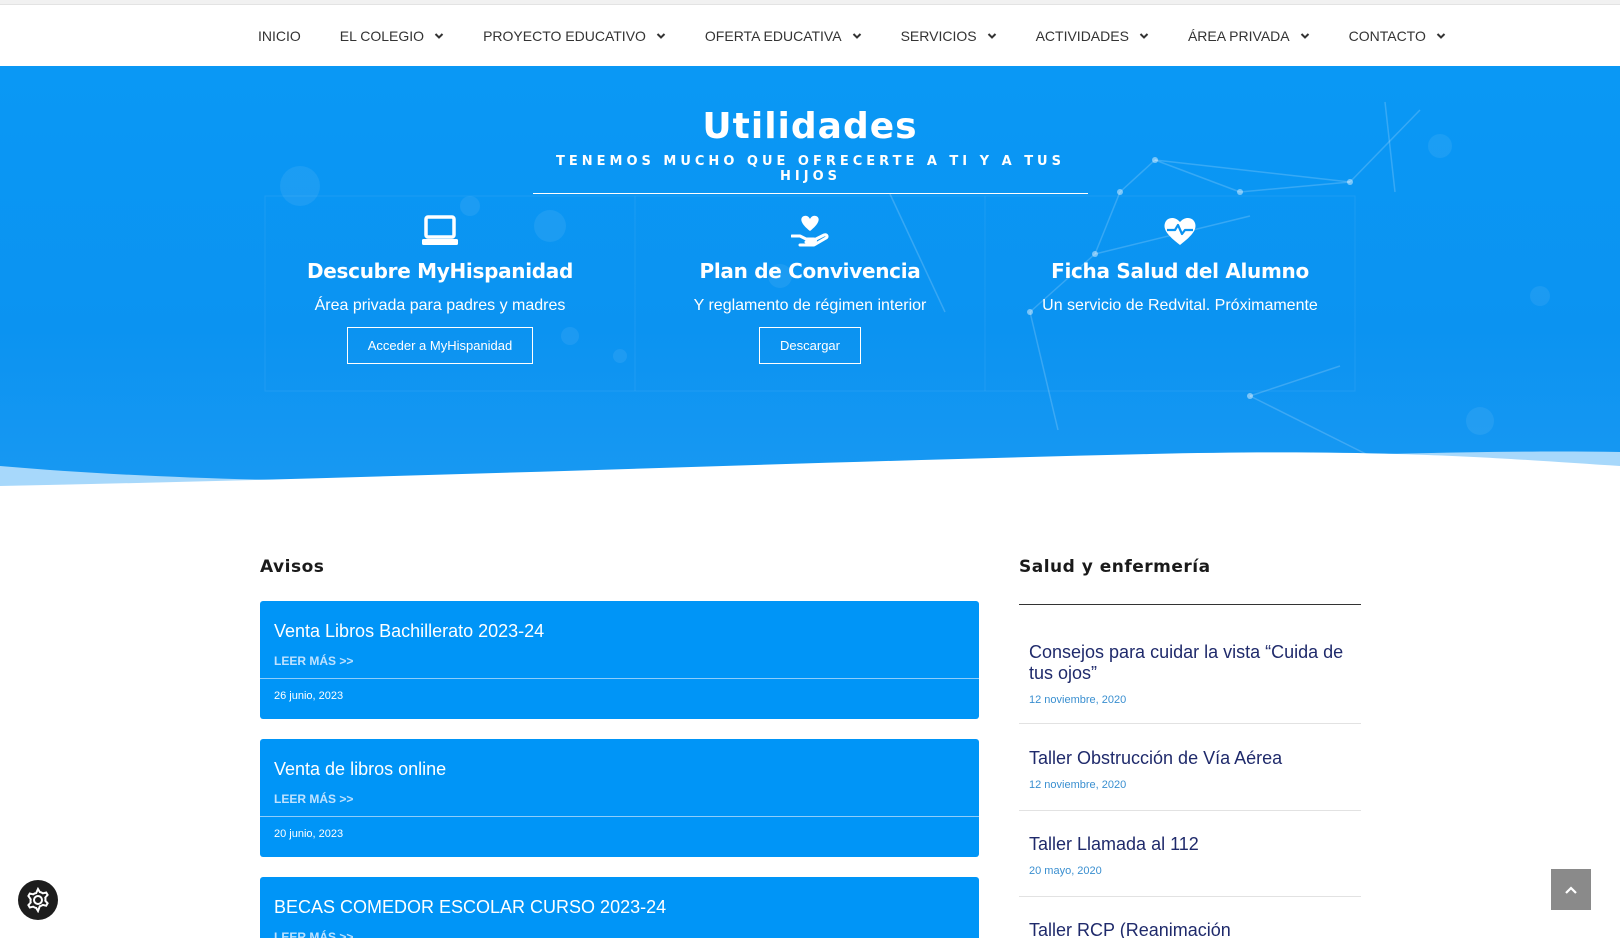 The width and height of the screenshot is (1620, 938). I want to click on top-border, so click(810, 2).